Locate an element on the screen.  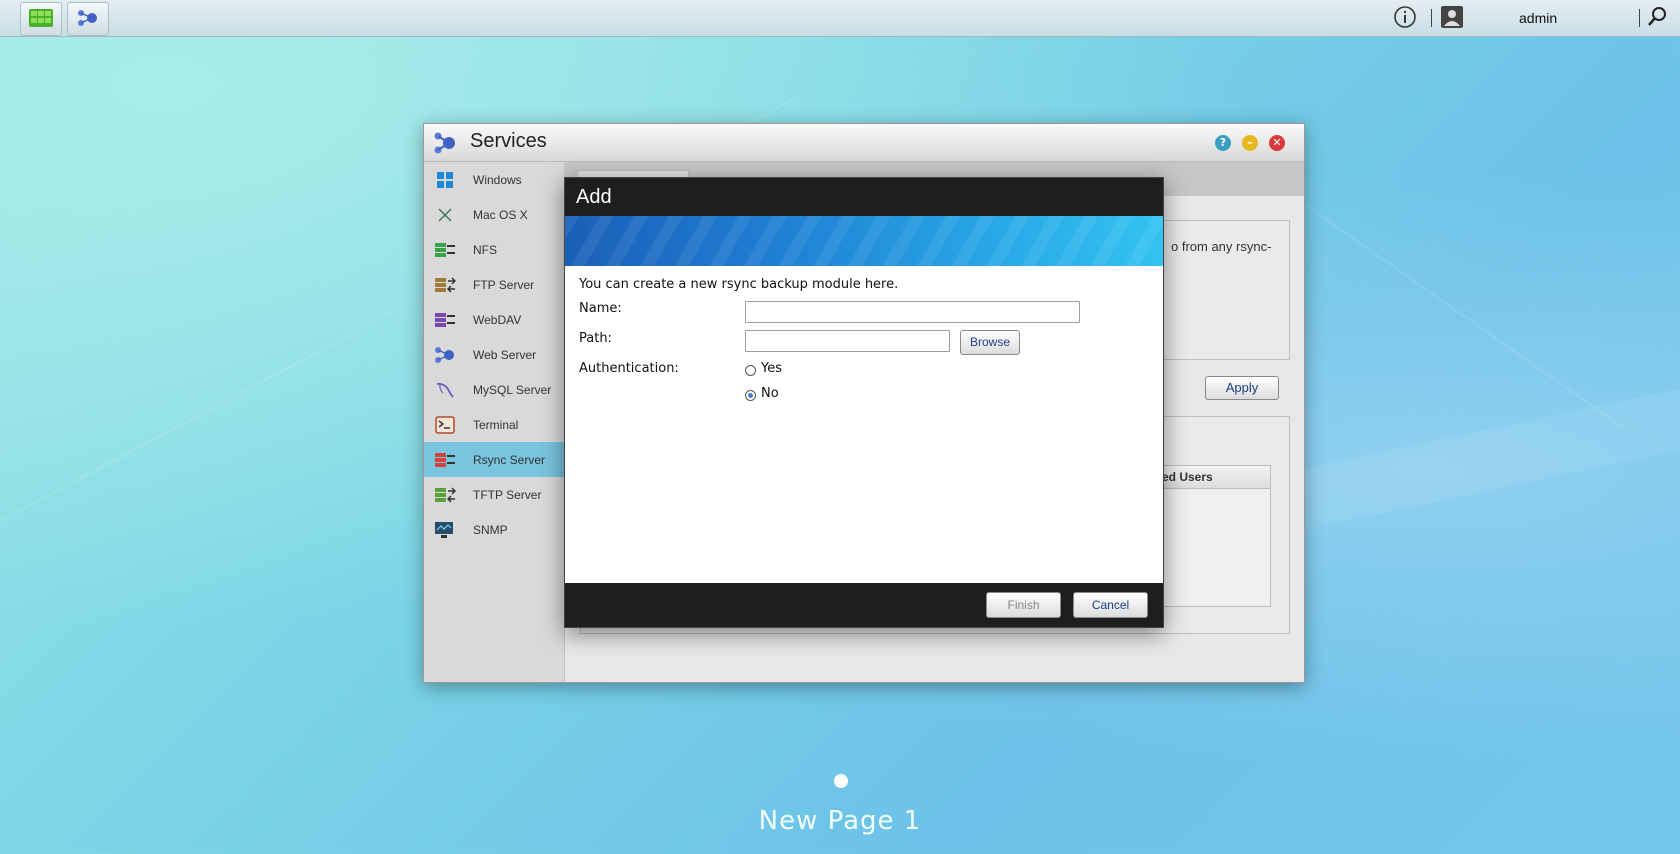
sidebar-item-windows: Windows is located at coordinates (494, 179).